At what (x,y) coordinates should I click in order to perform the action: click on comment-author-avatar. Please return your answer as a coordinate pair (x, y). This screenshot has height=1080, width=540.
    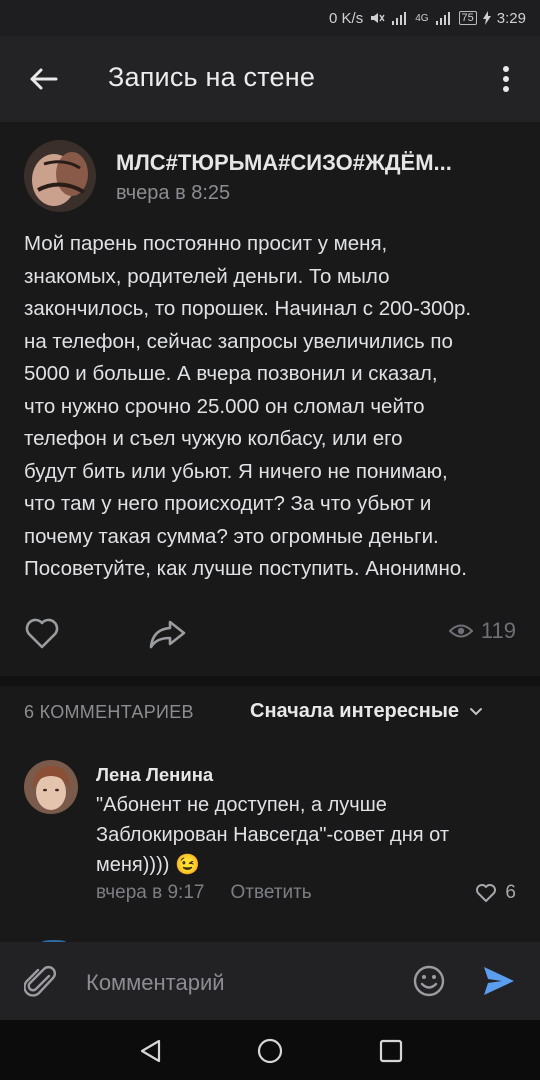
    Looking at the image, I should click on (51, 787).